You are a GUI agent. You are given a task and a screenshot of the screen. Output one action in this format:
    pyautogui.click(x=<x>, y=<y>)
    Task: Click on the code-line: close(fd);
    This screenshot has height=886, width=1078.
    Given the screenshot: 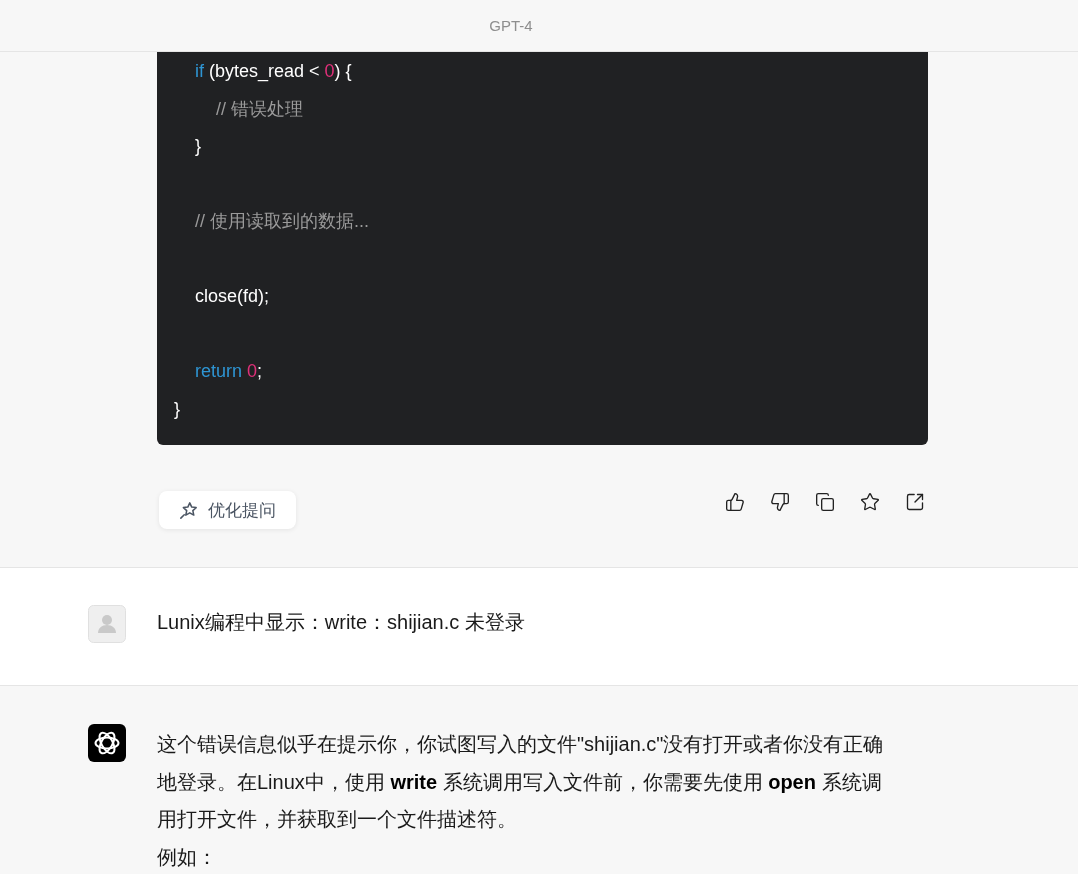 What is the action you would take?
    pyautogui.click(x=232, y=296)
    